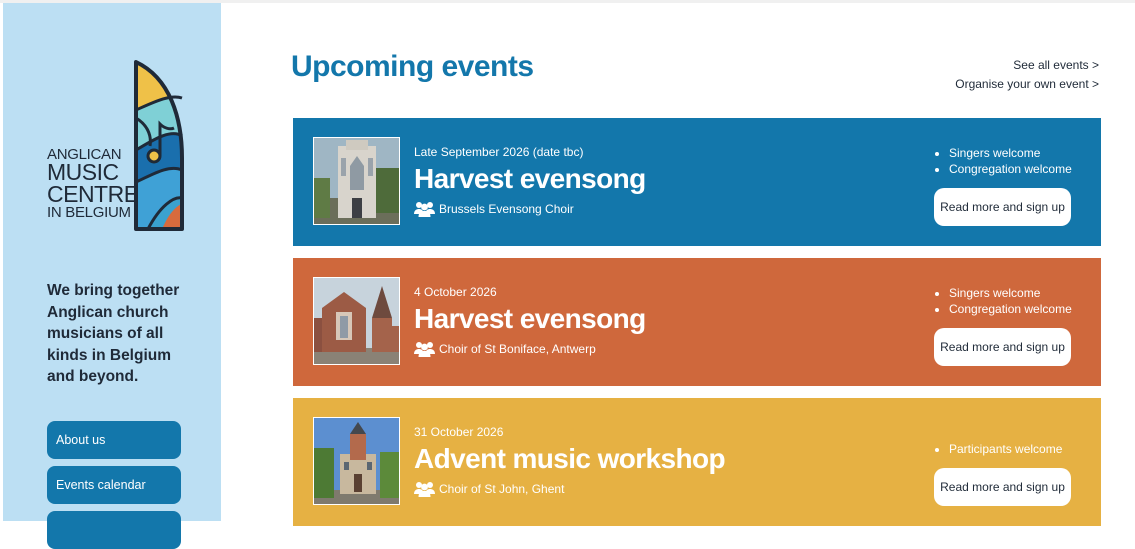  What do you see at coordinates (1027, 84) in the screenshot?
I see `organise-event-link: Organise your own event >` at bounding box center [1027, 84].